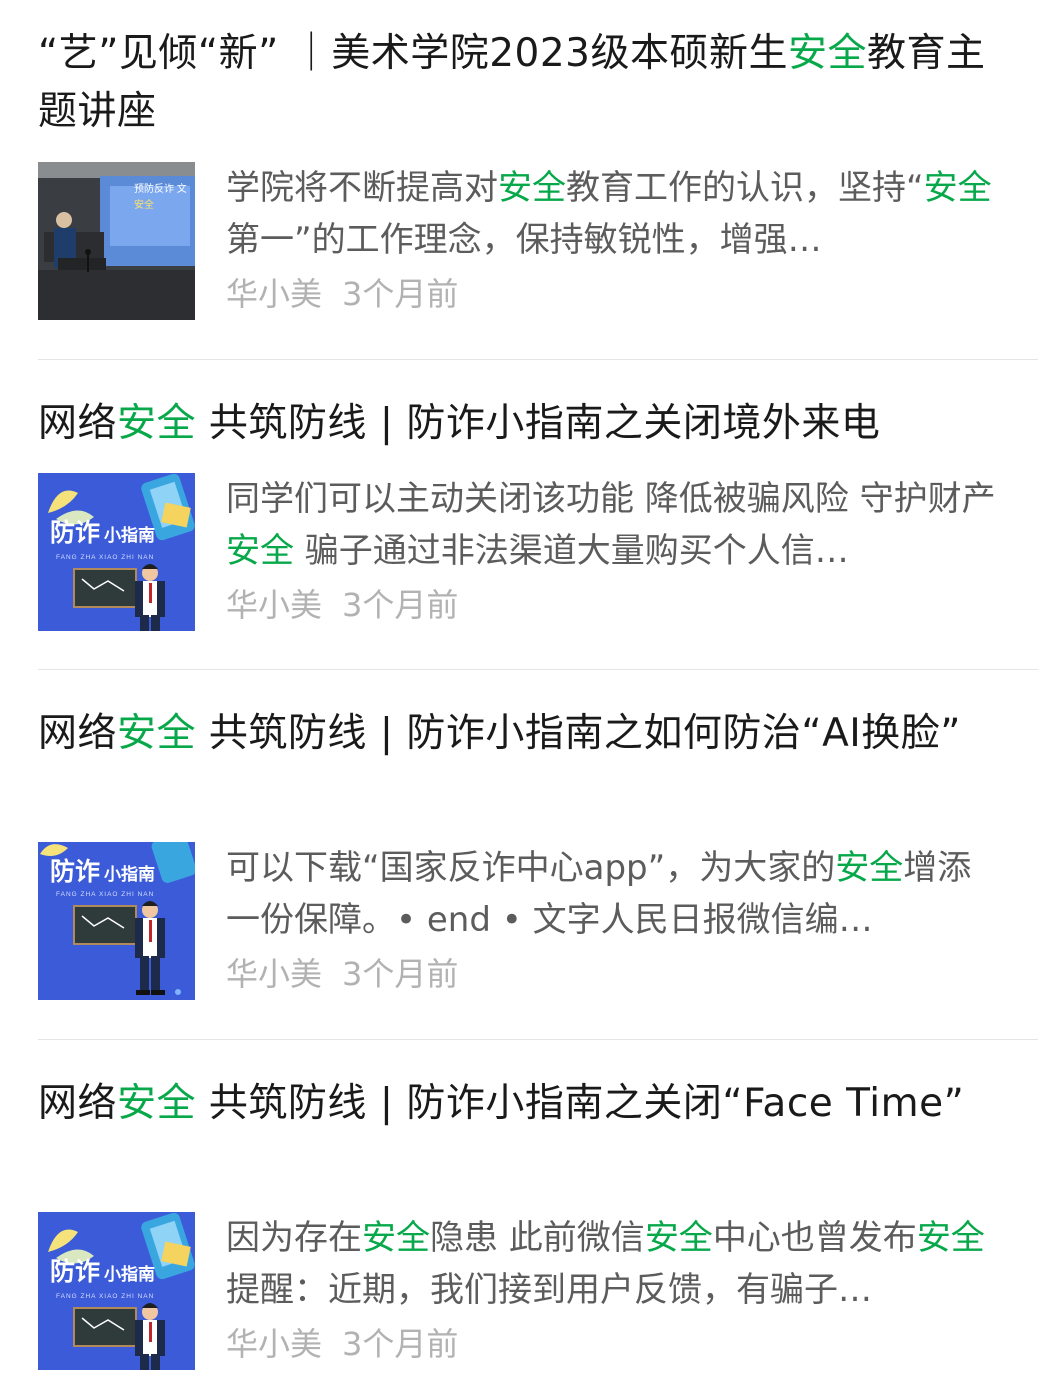  I want to click on article-title: 网络安全 共筑防线 | 防诈小指南之关闭境外来电, so click(518, 424).